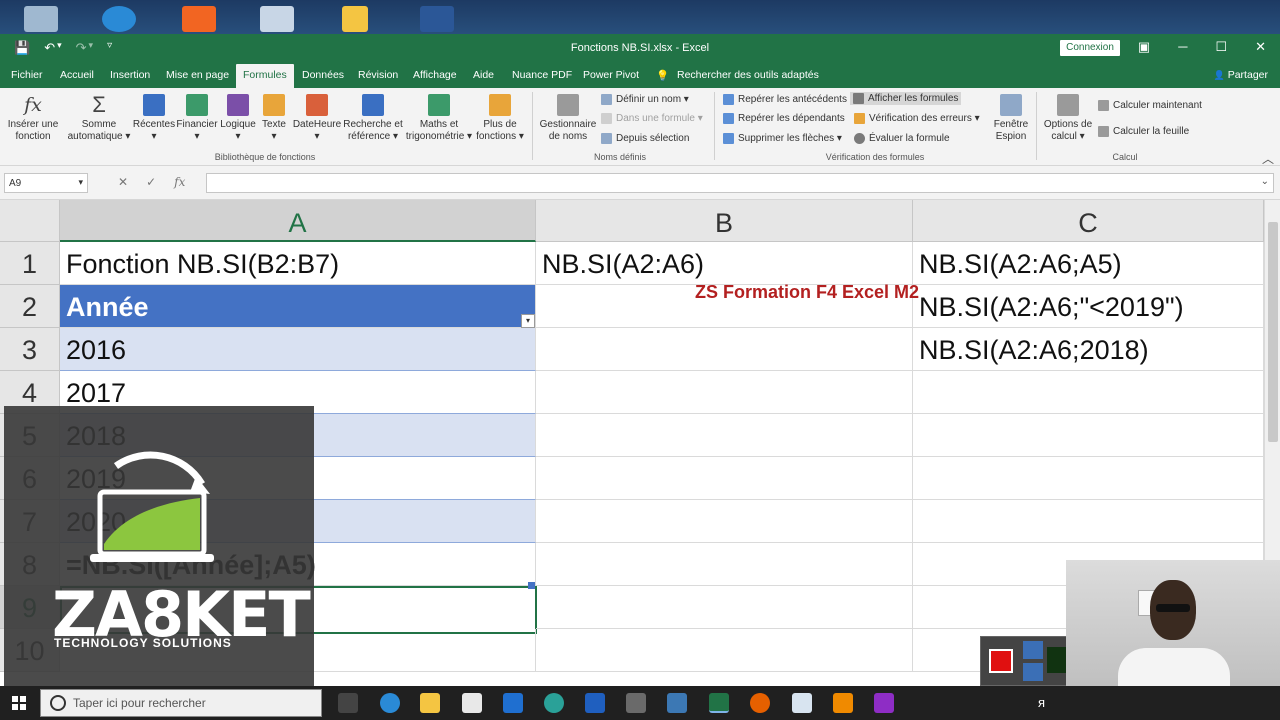 This screenshot has width=1280, height=720. Describe the element at coordinates (41, 19) in the screenshot. I see `recycle-bin-icon` at that location.